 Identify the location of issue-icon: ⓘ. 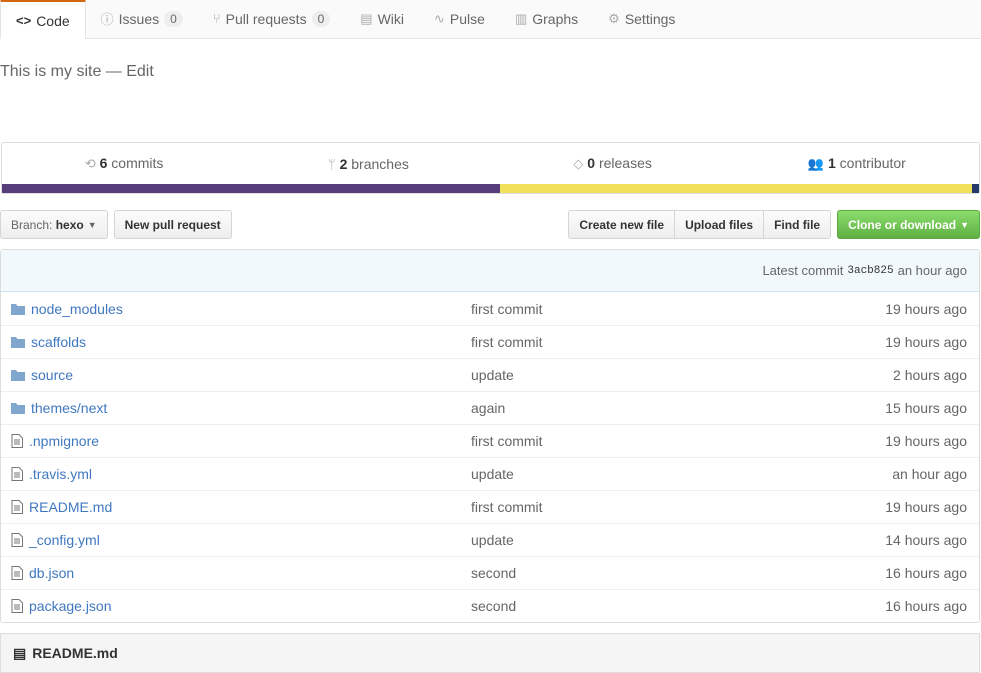
(107, 19).